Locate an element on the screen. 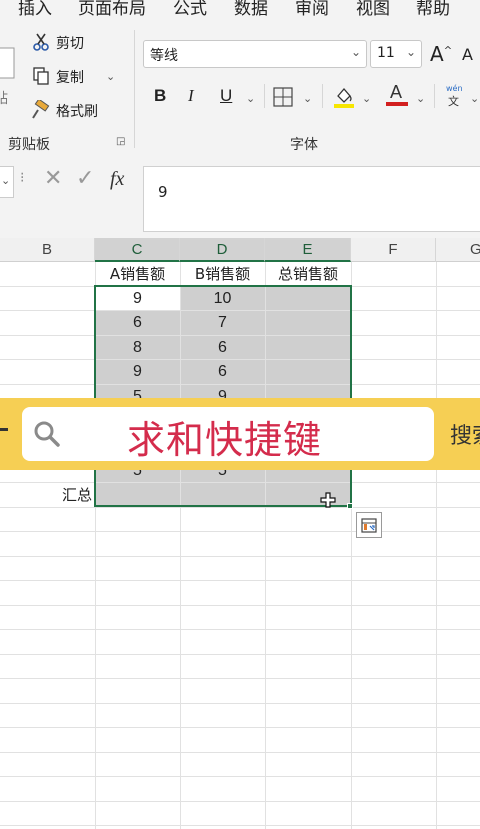  column-headers: B C D E F G is located at coordinates (240, 250).